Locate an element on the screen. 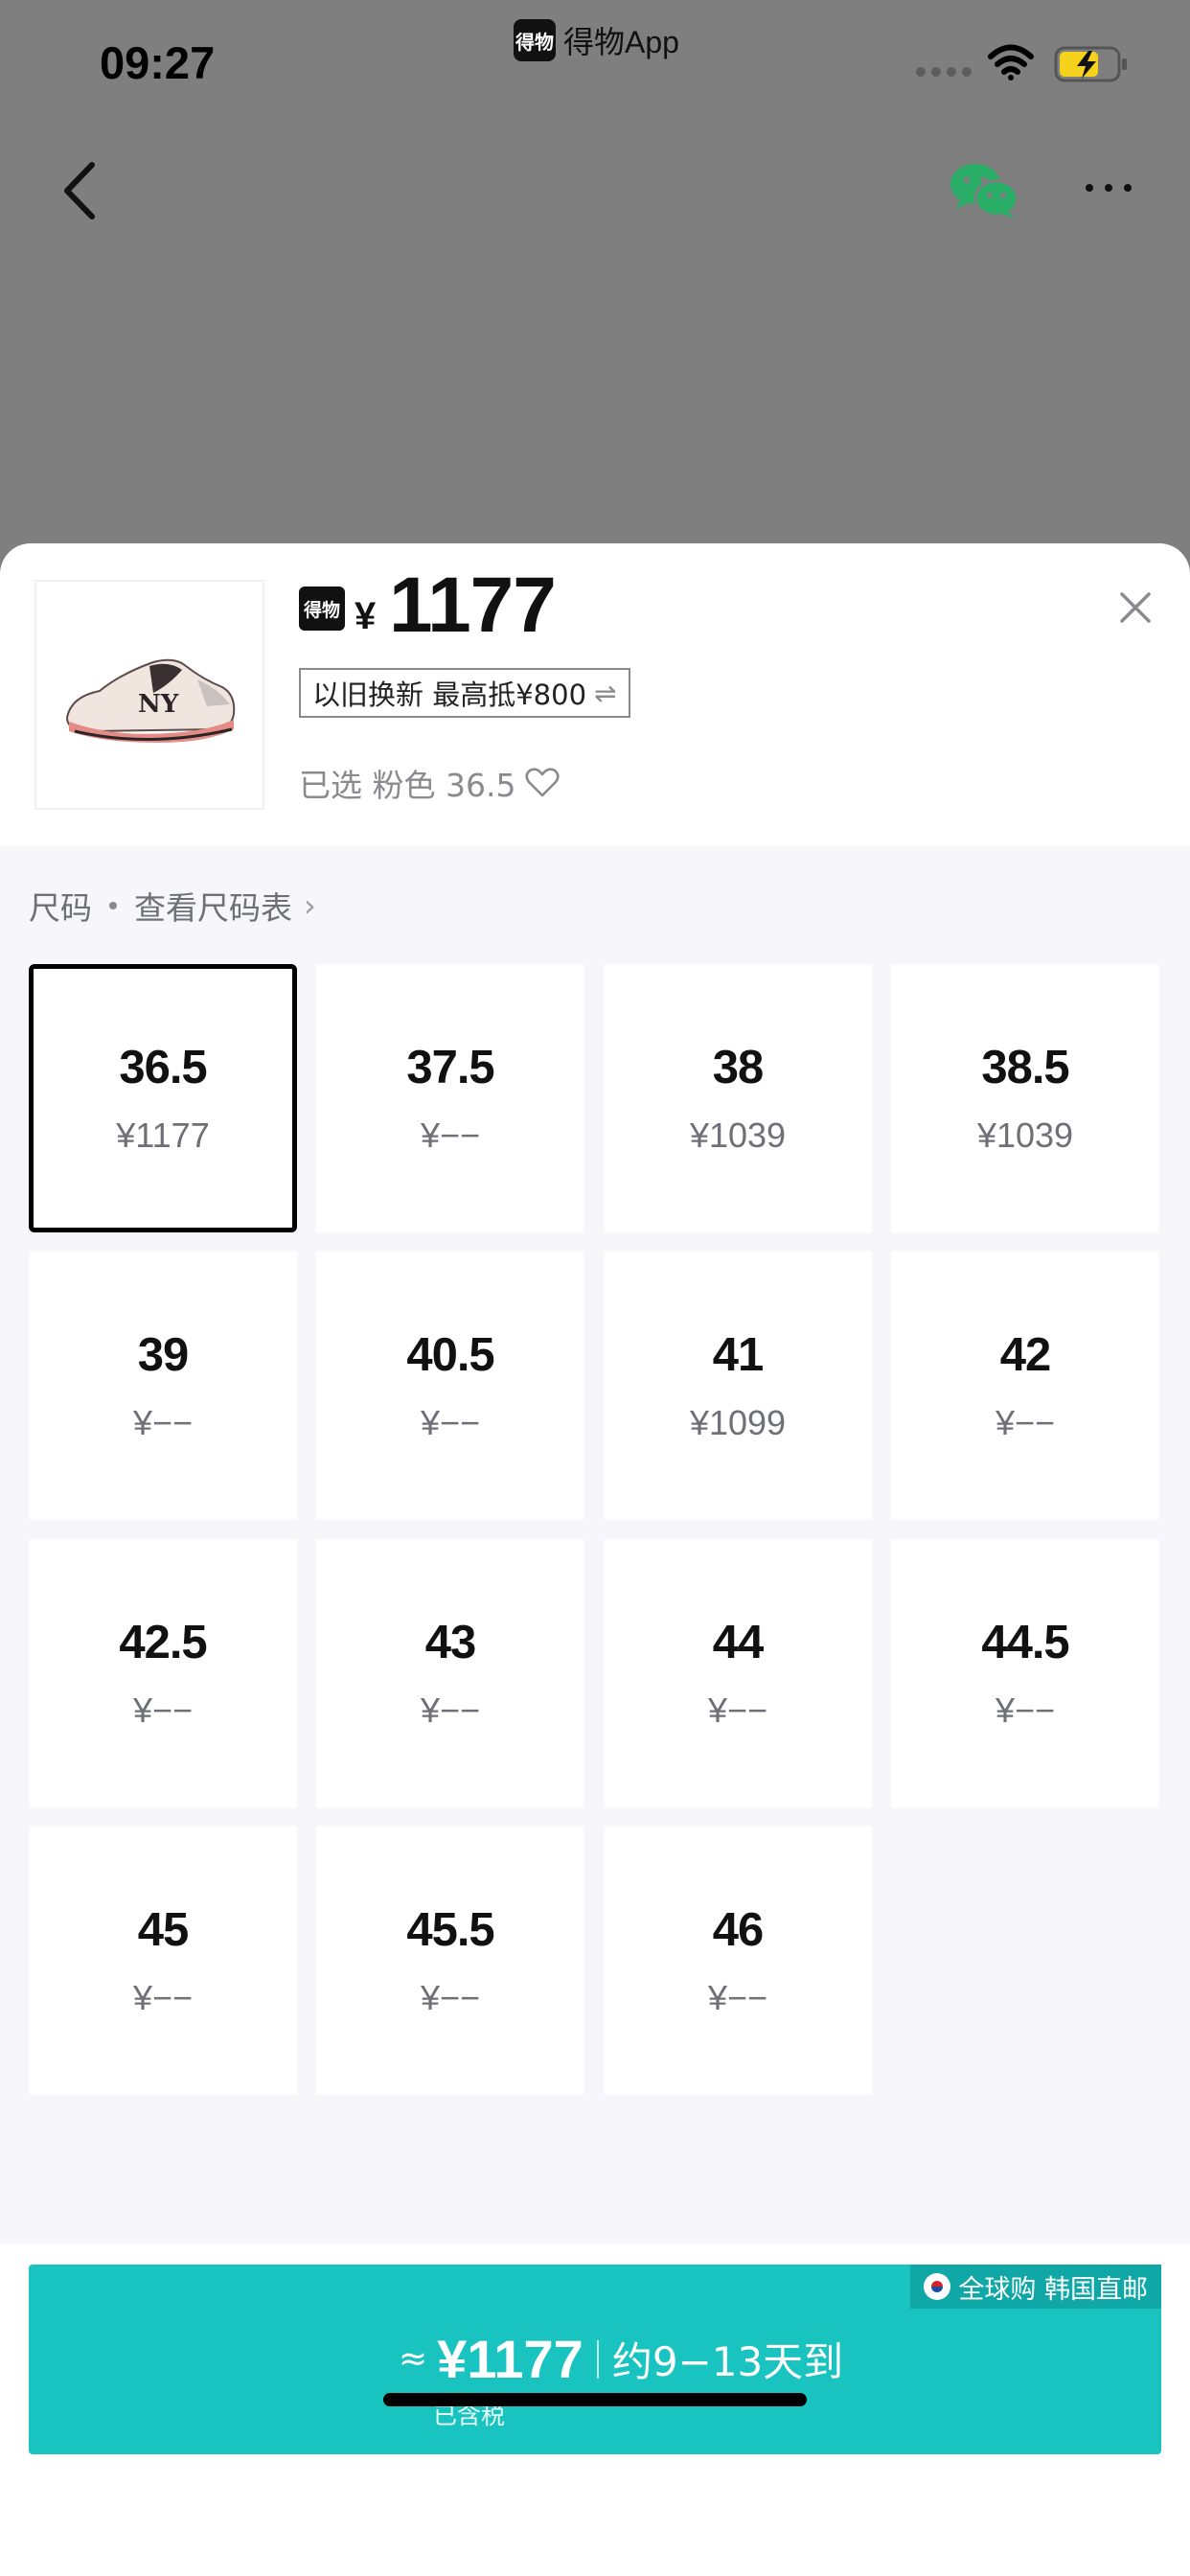  global-shipping-tag: 全球购 韩国直邮 is located at coordinates (1036, 2287).